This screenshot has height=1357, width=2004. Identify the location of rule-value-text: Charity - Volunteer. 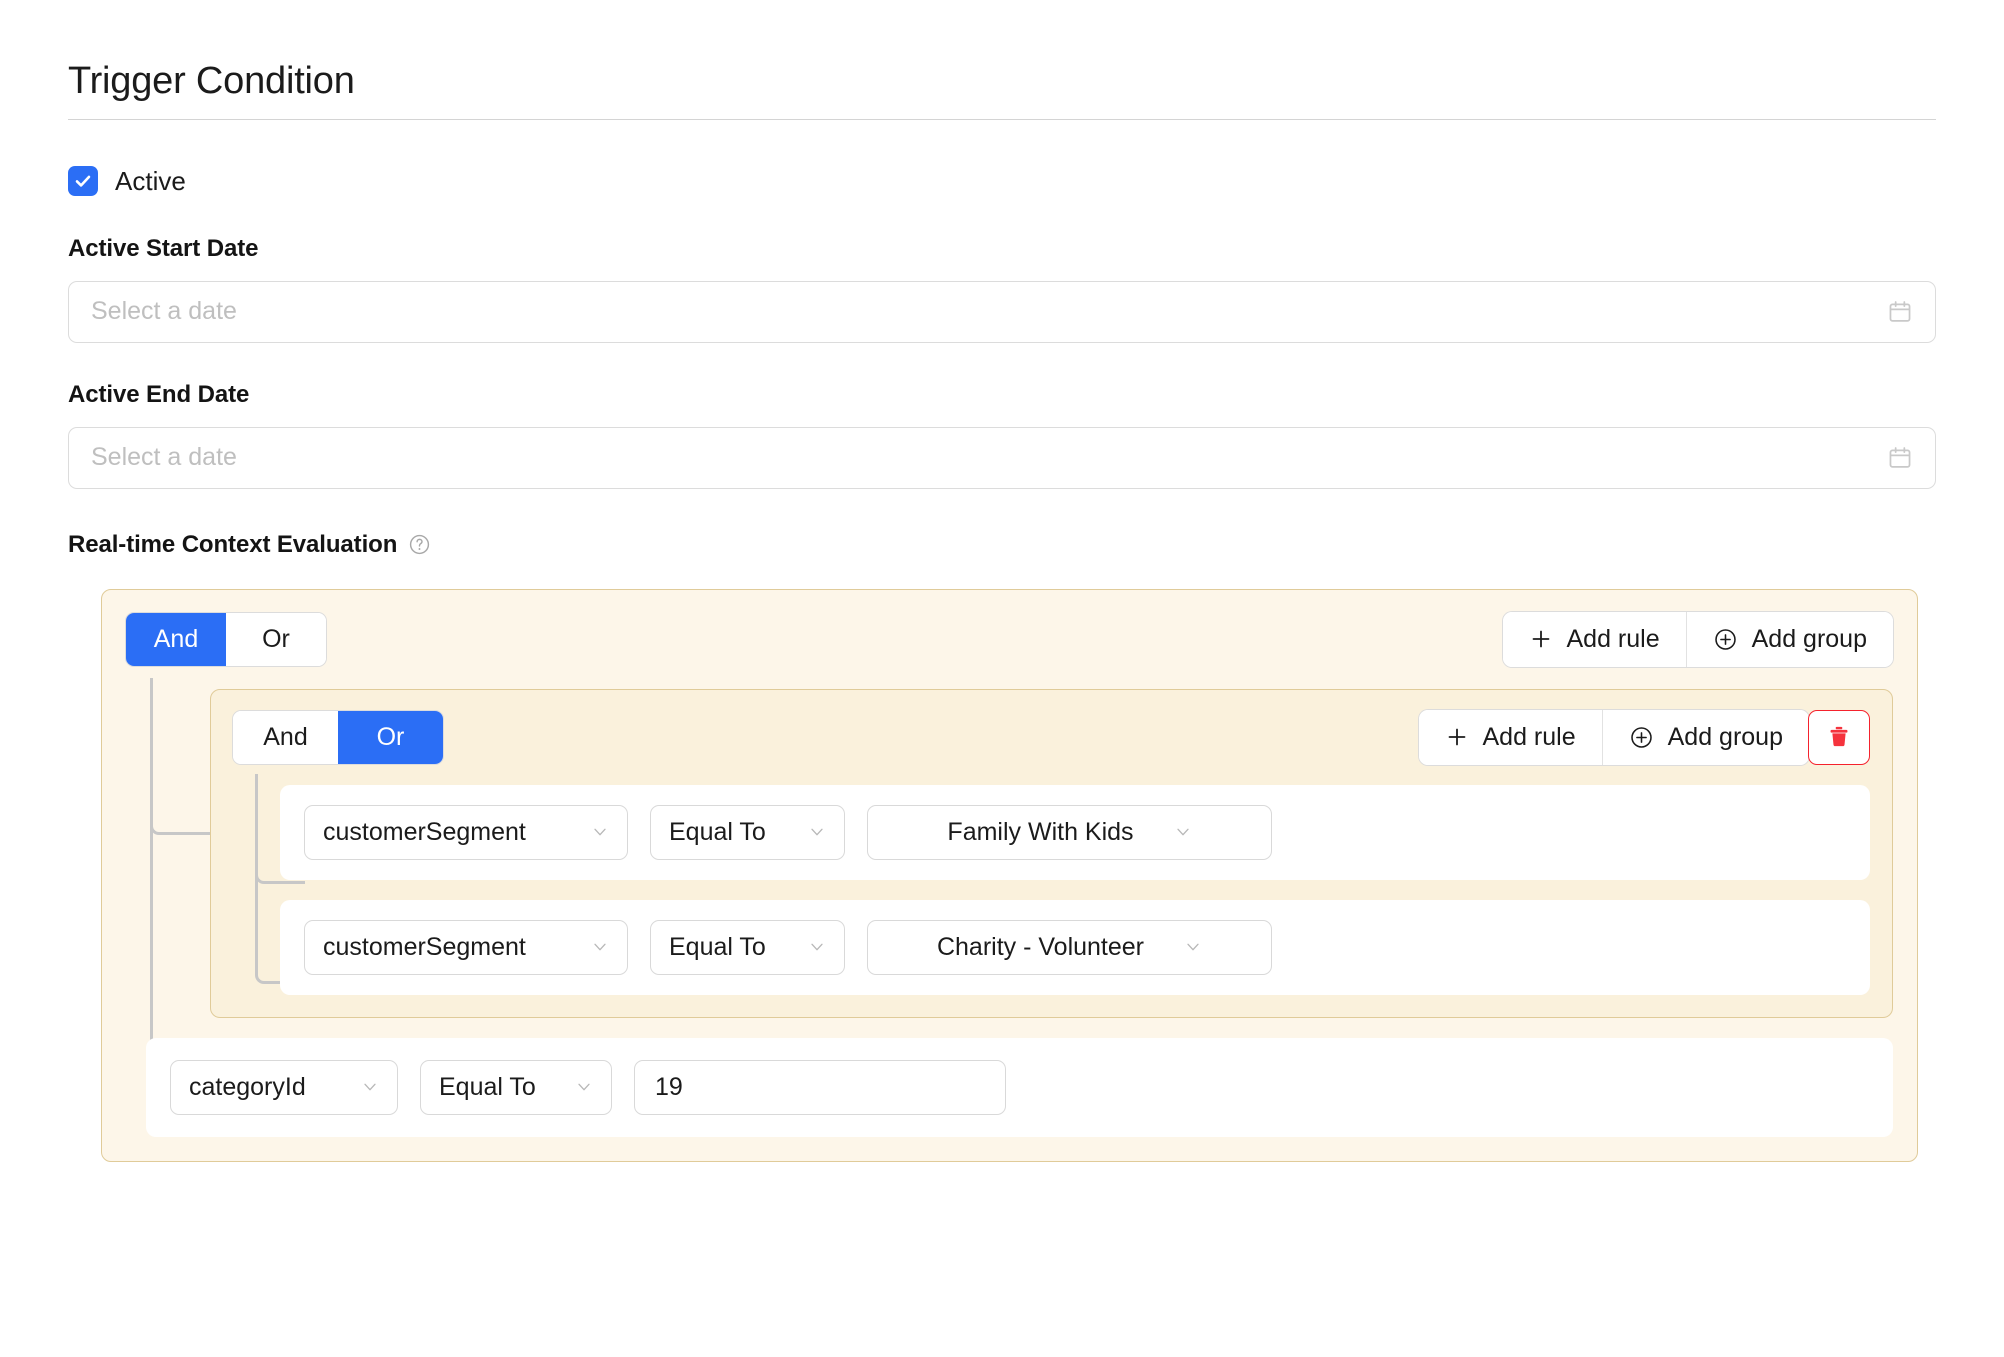
(1040, 946).